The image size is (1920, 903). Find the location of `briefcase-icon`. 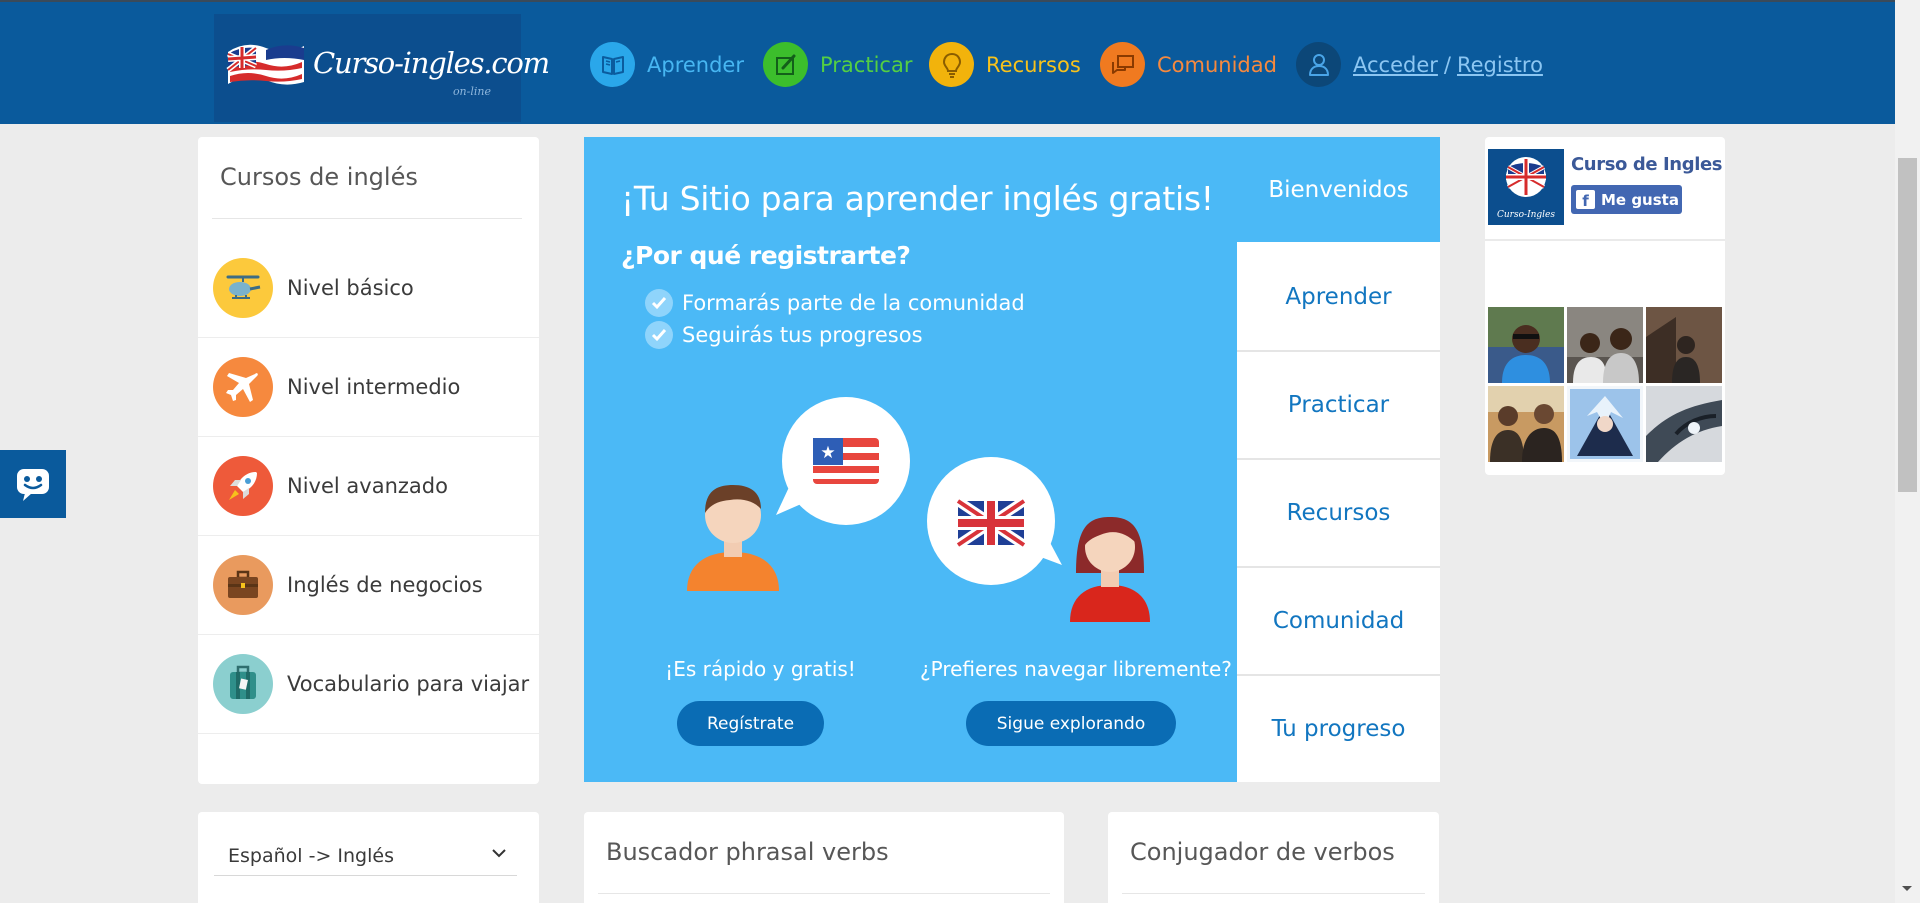

briefcase-icon is located at coordinates (243, 585).